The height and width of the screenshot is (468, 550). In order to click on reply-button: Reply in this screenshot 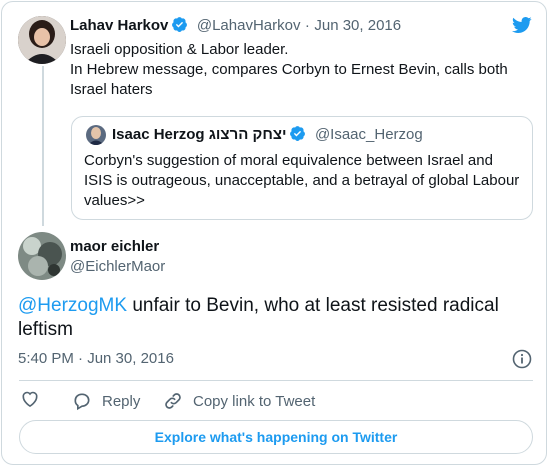, I will do `click(106, 401)`.